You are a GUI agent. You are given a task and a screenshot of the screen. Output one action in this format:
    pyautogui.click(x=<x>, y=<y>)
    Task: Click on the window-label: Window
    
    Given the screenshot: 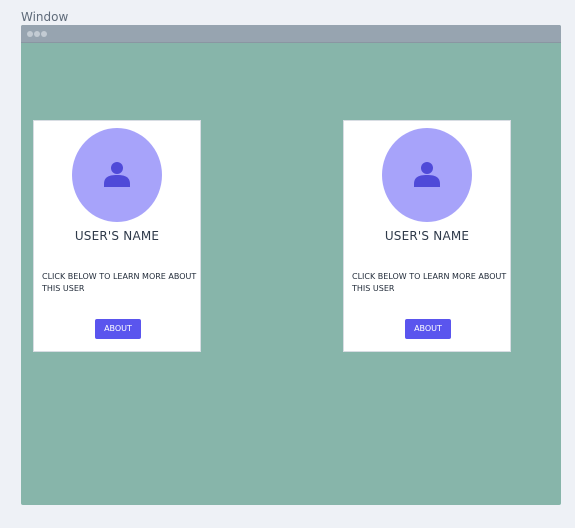 What is the action you would take?
    pyautogui.click(x=45, y=17)
    